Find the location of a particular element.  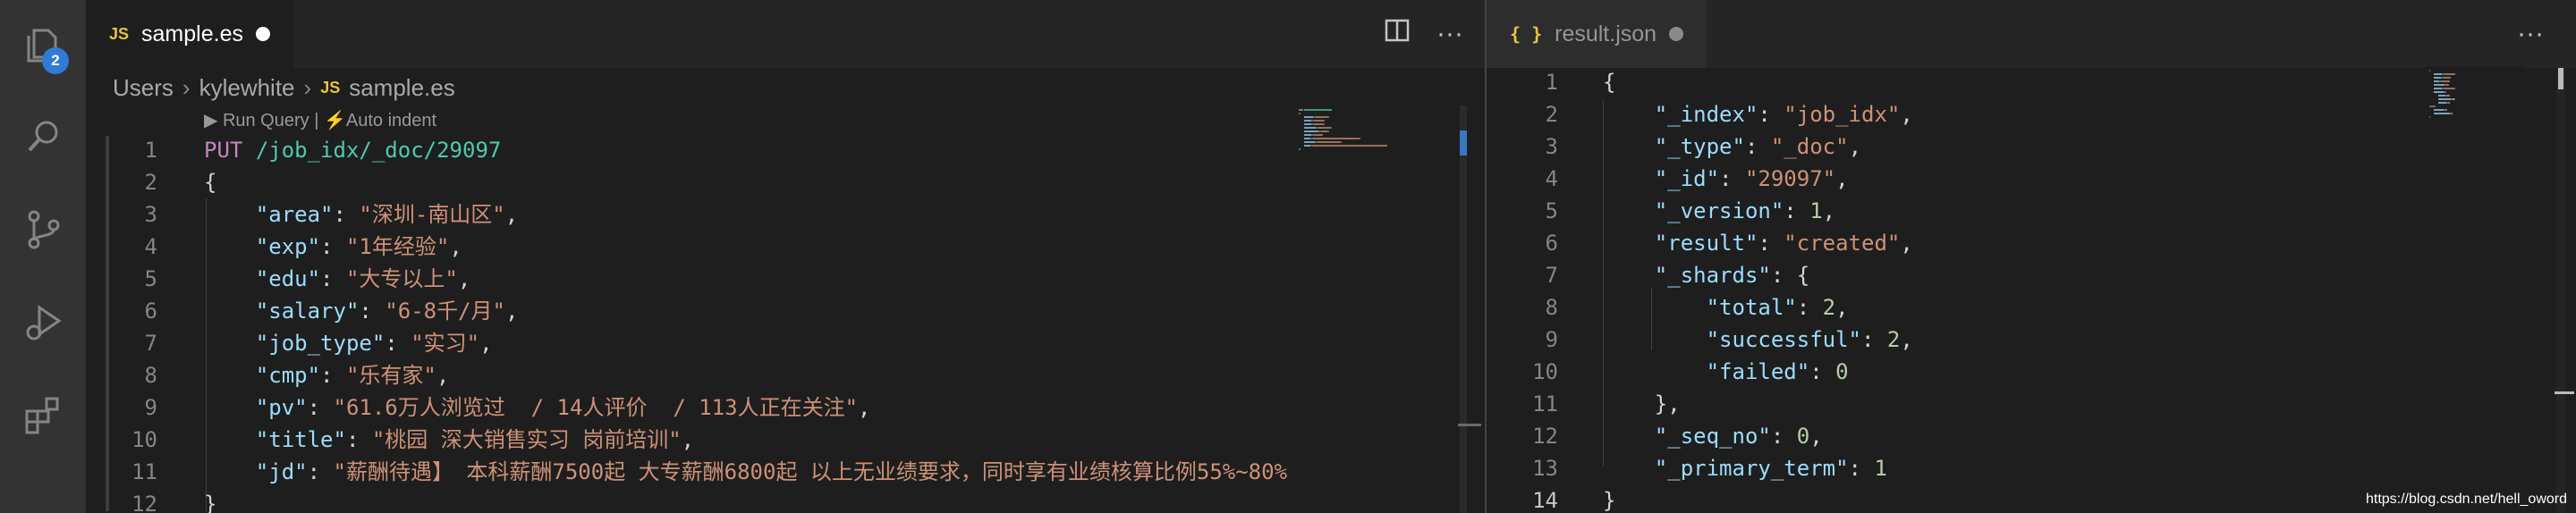

line-number: 14 is located at coordinates (1545, 500).